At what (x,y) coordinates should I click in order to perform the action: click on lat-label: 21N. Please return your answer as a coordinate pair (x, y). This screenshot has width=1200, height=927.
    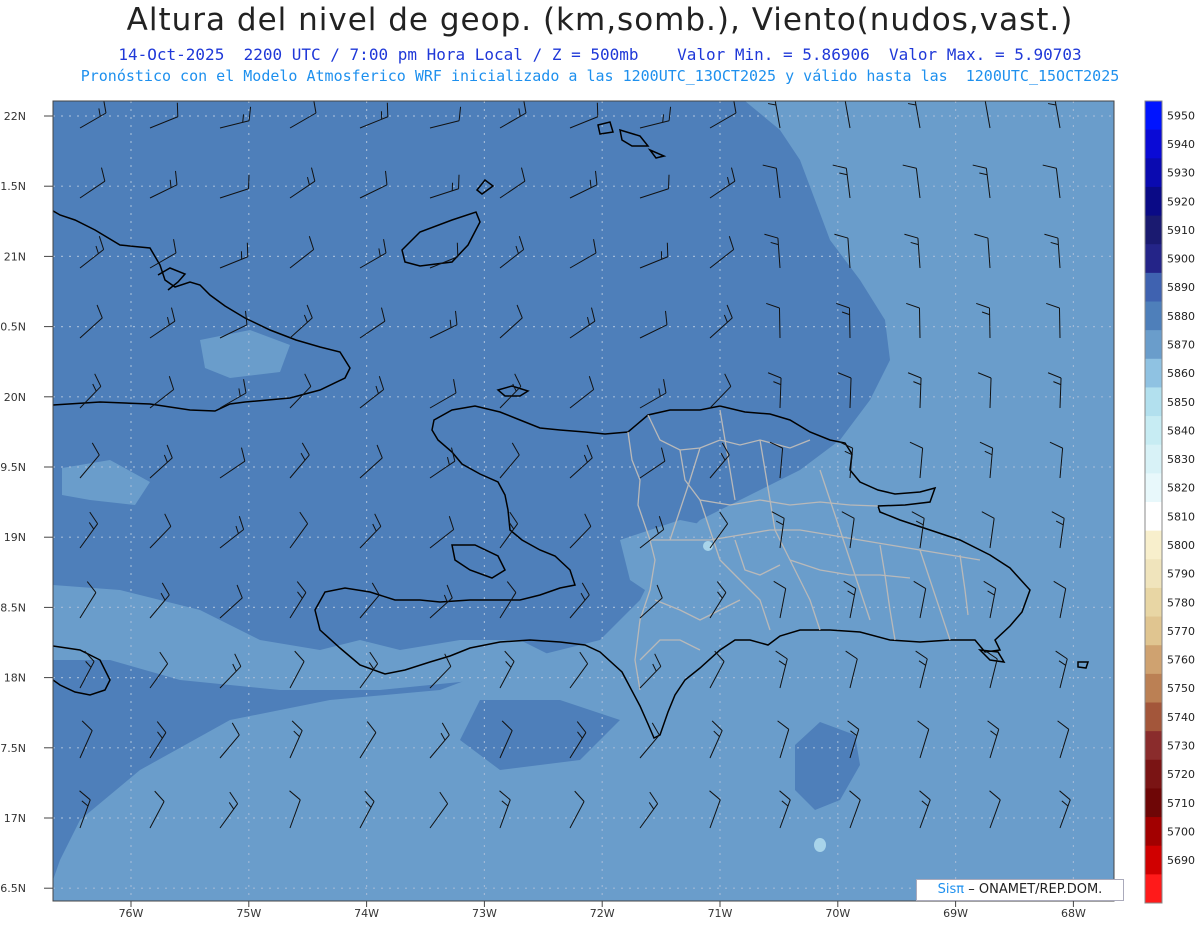
    Looking at the image, I should click on (15, 256).